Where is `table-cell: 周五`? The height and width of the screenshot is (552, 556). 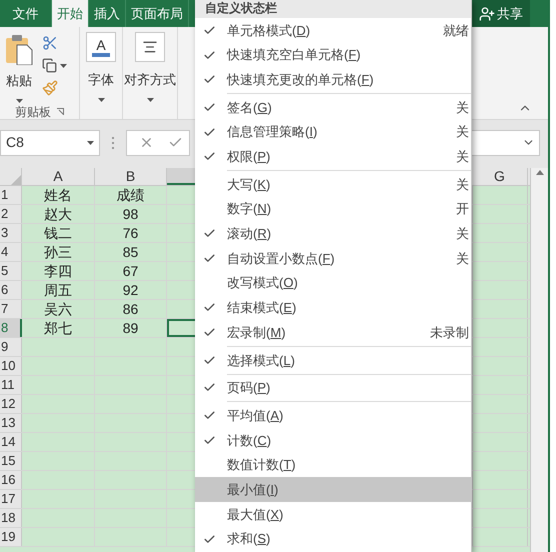 table-cell: 周五 is located at coordinates (58, 290).